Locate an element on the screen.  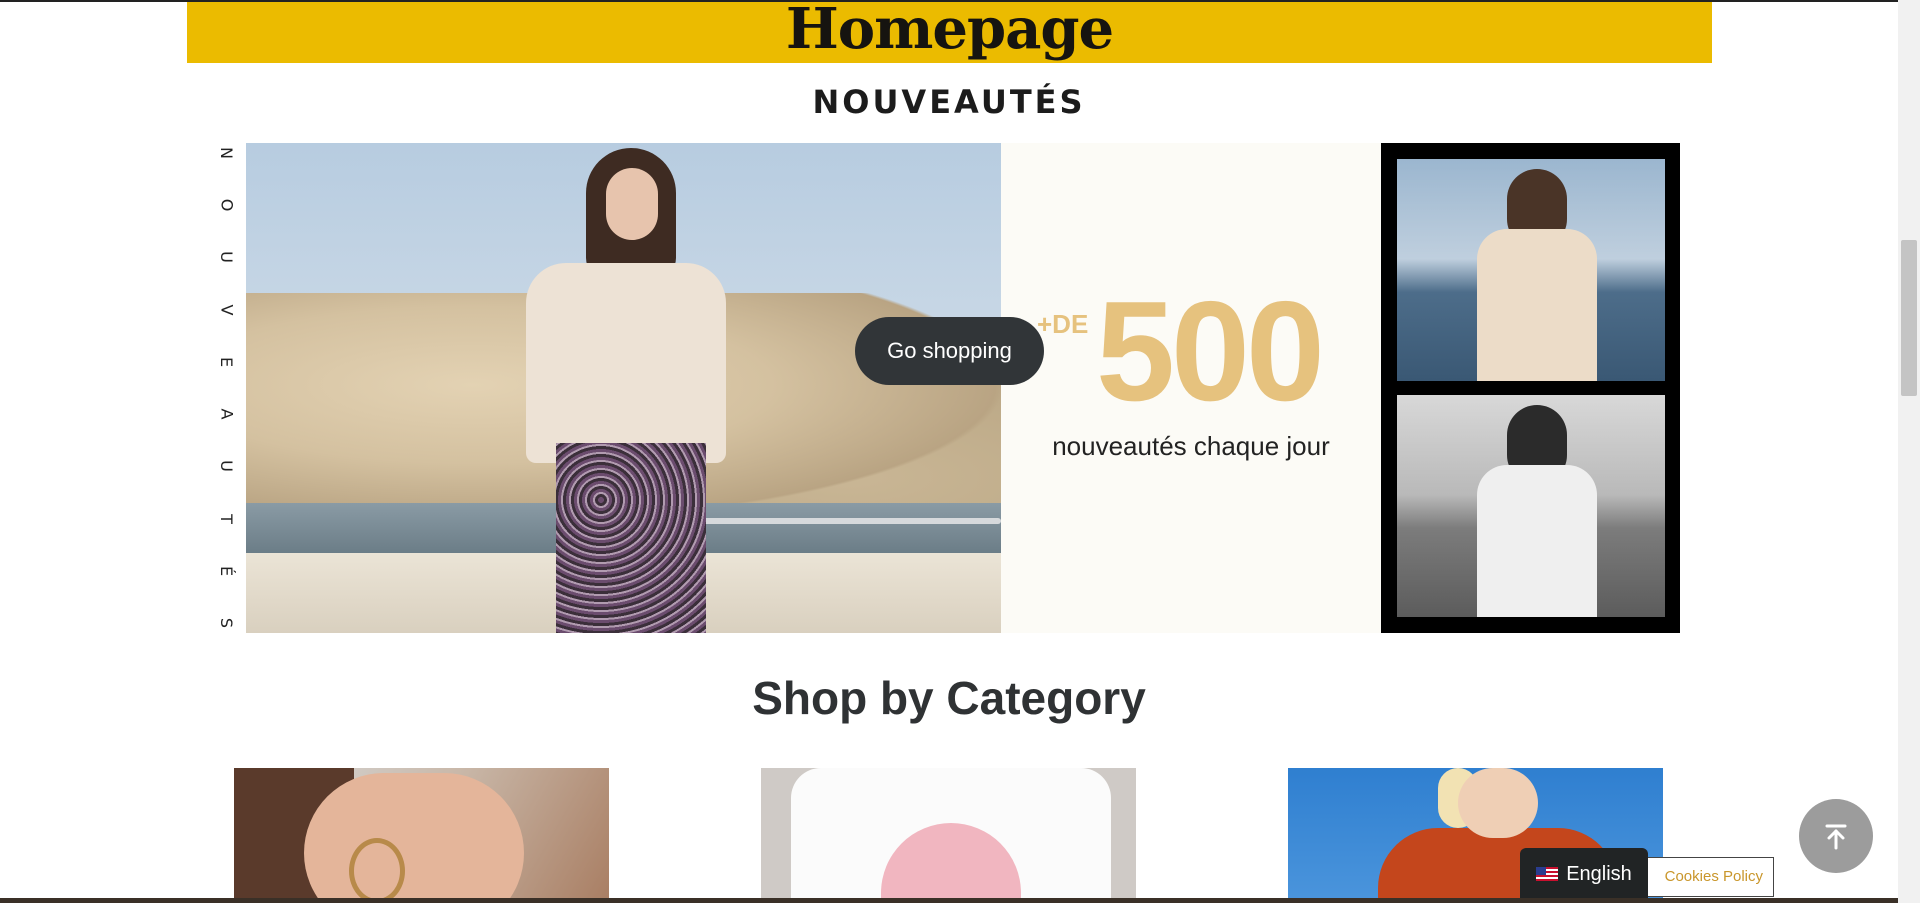
page-title: Homepage is located at coordinates (949, 32).